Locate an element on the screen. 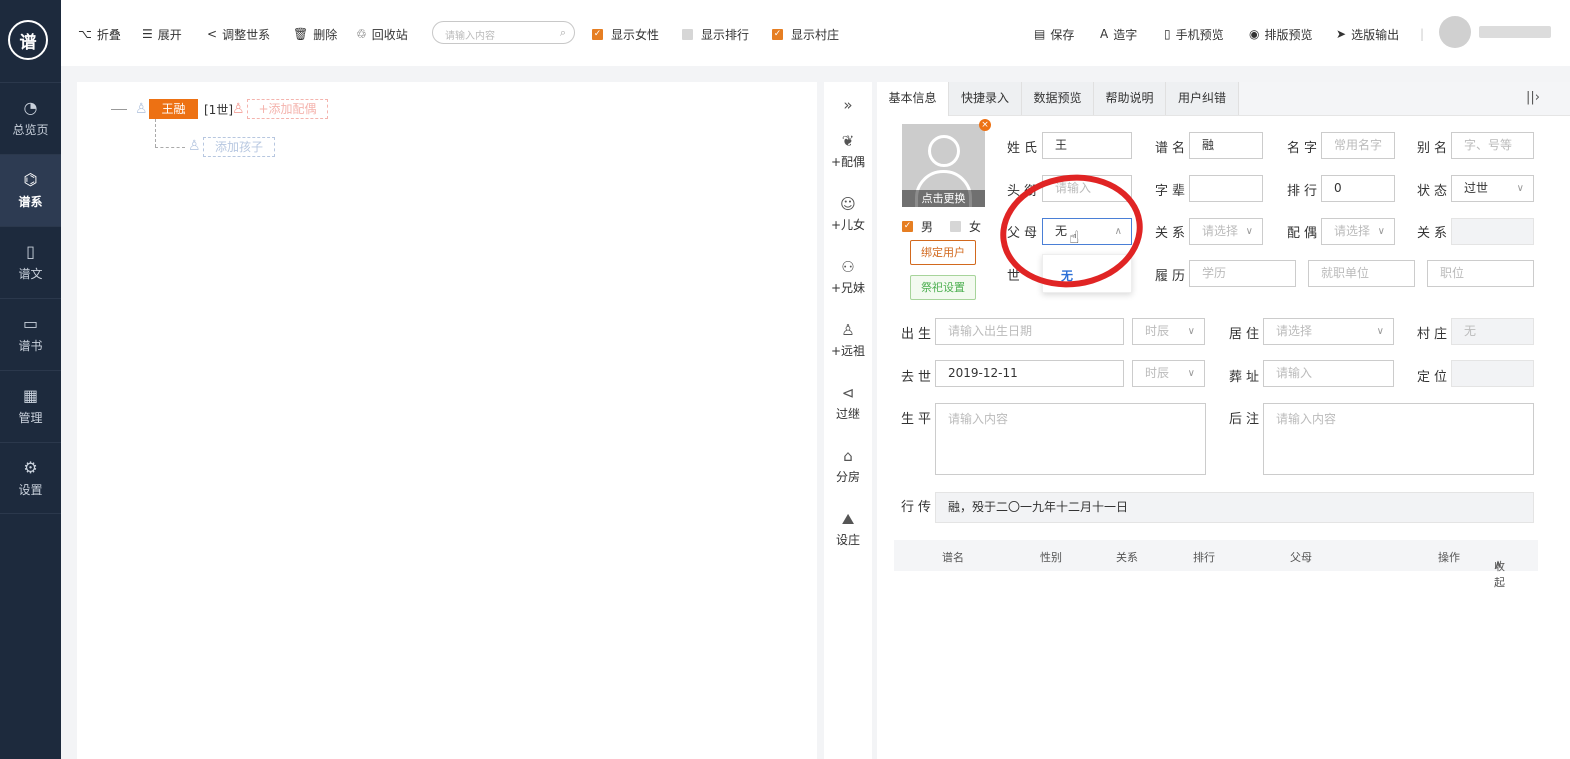 The width and height of the screenshot is (1570, 759). zibei-label: 字辈 is located at coordinates (1172, 191).